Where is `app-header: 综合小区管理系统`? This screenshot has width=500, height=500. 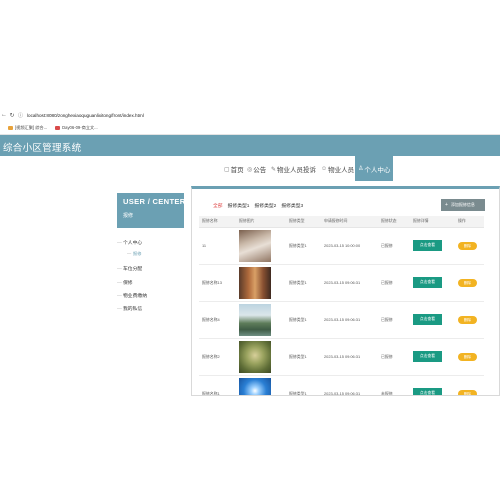 app-header: 综合小区管理系统 is located at coordinates (250, 145).